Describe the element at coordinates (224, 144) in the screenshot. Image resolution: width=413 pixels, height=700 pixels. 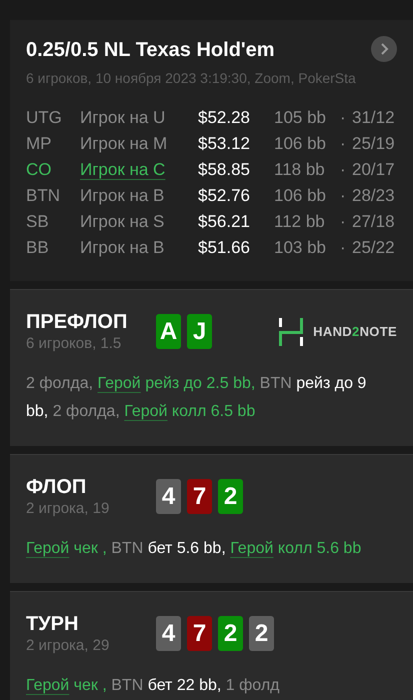
I see `stack-amount: $53.12` at that location.